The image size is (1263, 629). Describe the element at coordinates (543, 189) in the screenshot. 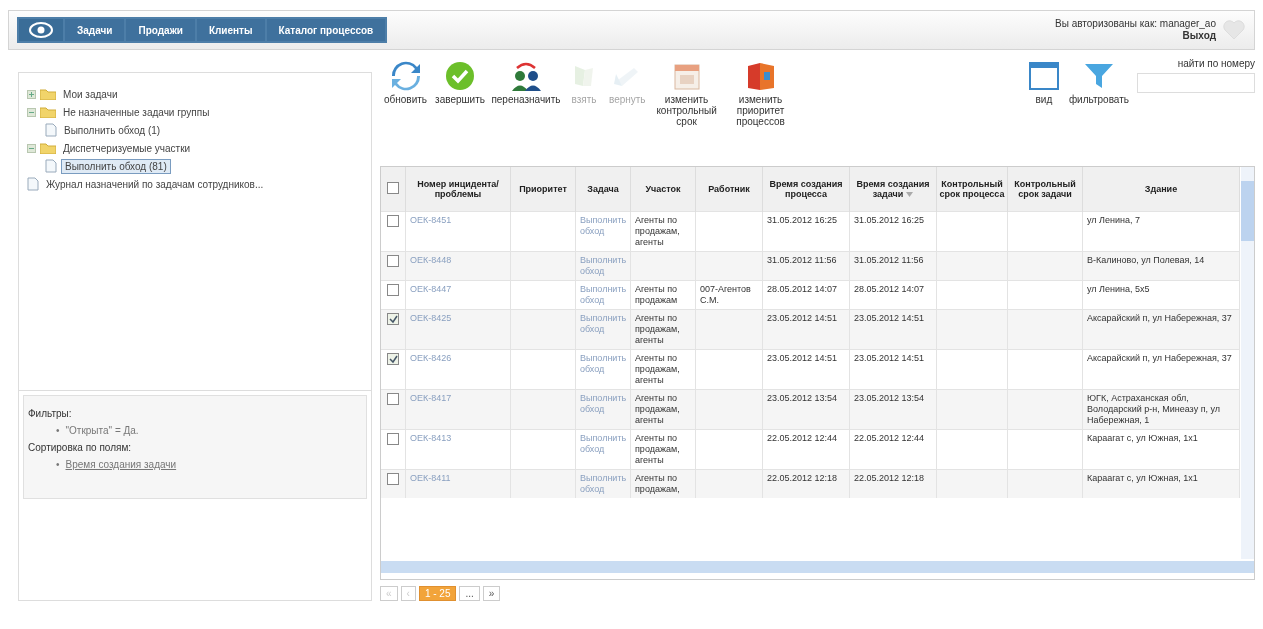

I see `column-header: Приоритет` at that location.